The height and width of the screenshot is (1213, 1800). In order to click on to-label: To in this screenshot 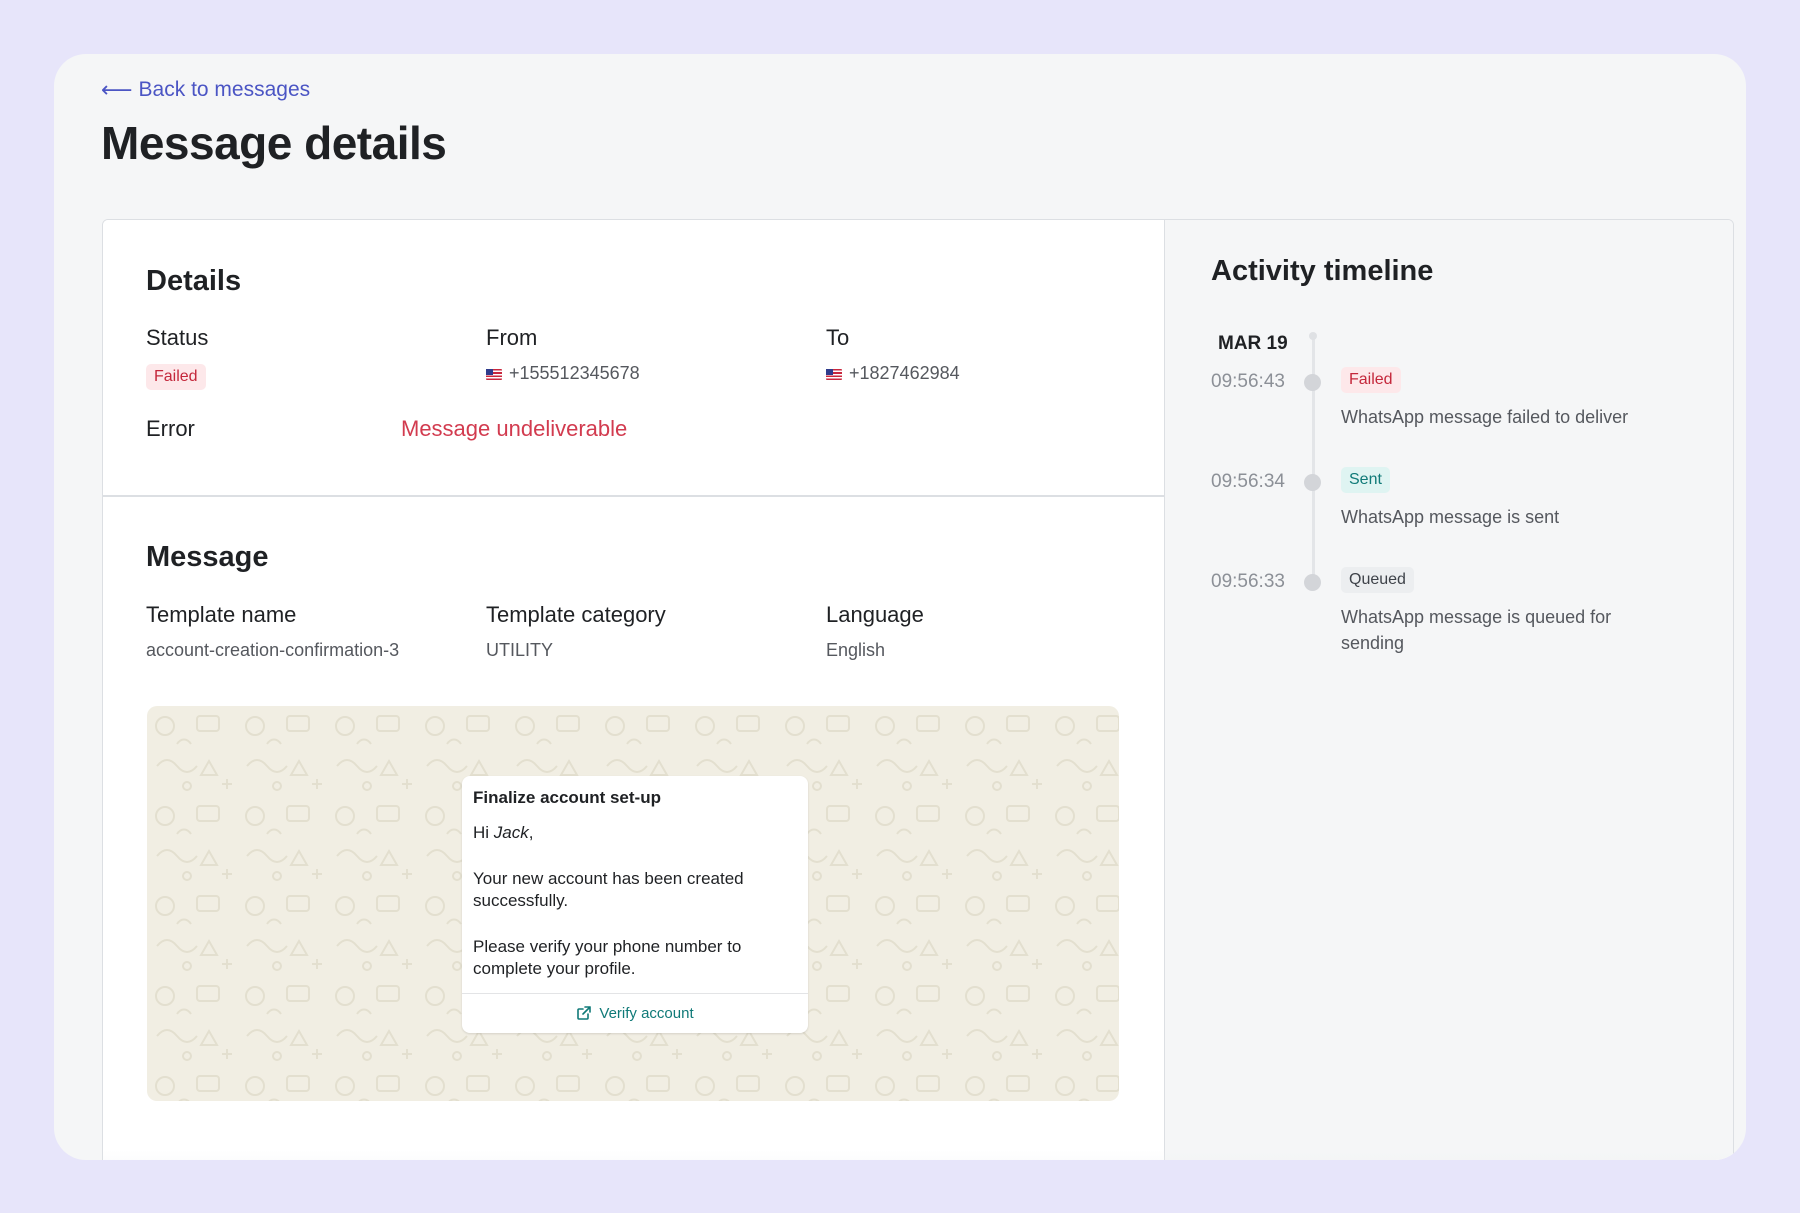, I will do `click(838, 337)`.